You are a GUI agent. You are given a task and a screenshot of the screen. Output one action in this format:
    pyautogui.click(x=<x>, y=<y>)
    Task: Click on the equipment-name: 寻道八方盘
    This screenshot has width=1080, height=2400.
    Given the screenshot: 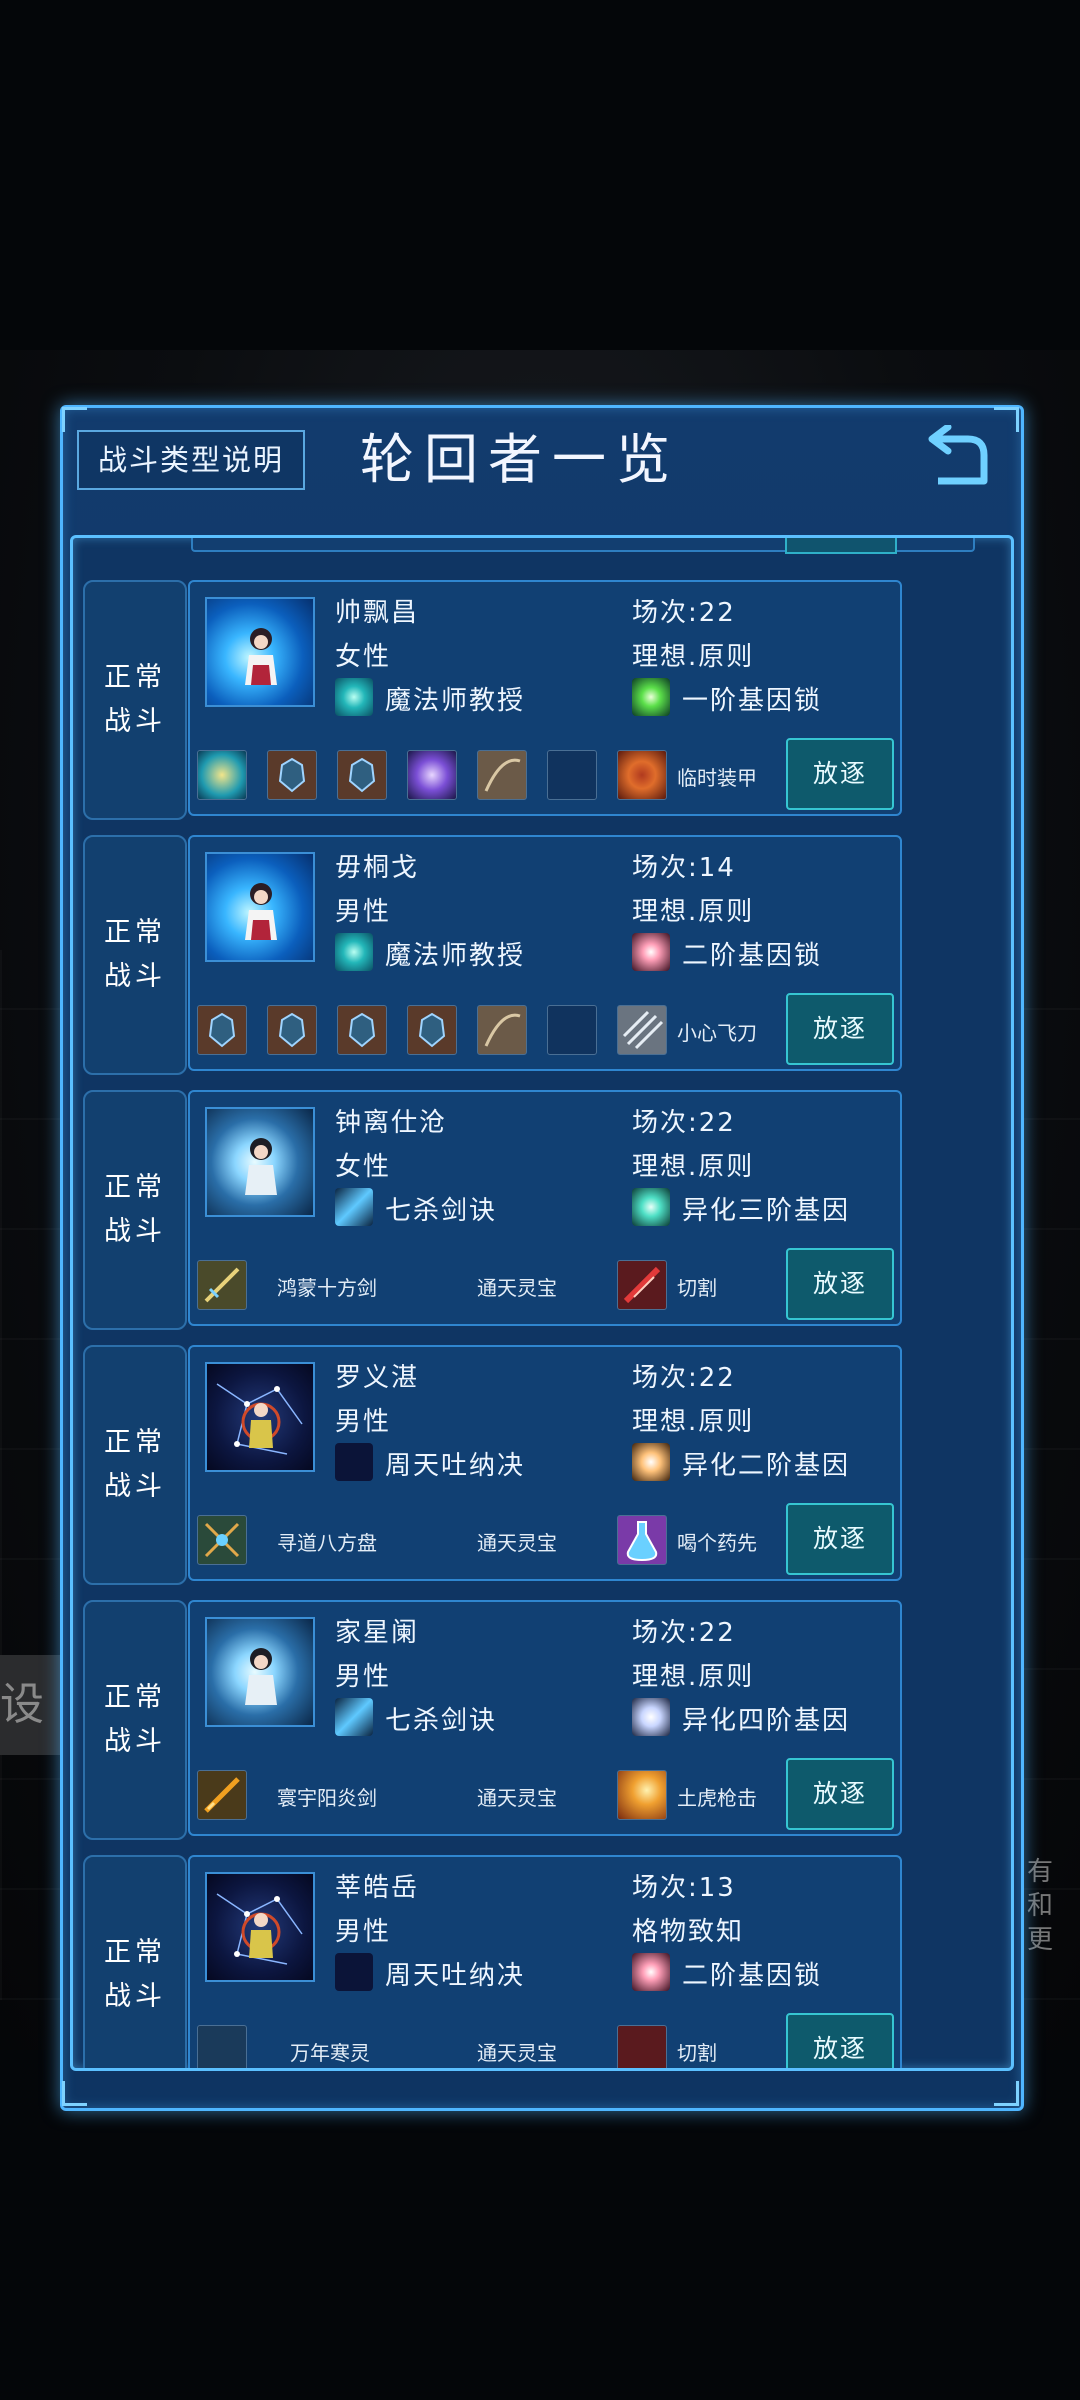 What is the action you would take?
    pyautogui.click(x=327, y=1543)
    